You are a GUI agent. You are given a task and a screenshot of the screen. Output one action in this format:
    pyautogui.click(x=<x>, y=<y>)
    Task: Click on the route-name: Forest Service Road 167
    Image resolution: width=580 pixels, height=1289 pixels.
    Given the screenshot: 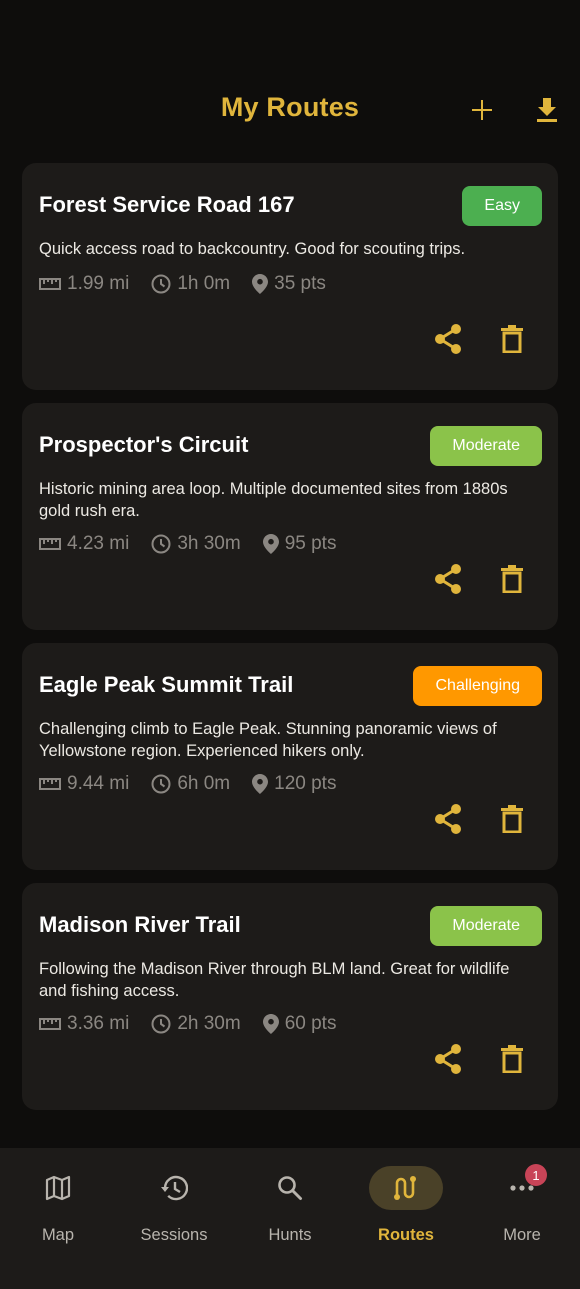 What is the action you would take?
    pyautogui.click(x=167, y=204)
    